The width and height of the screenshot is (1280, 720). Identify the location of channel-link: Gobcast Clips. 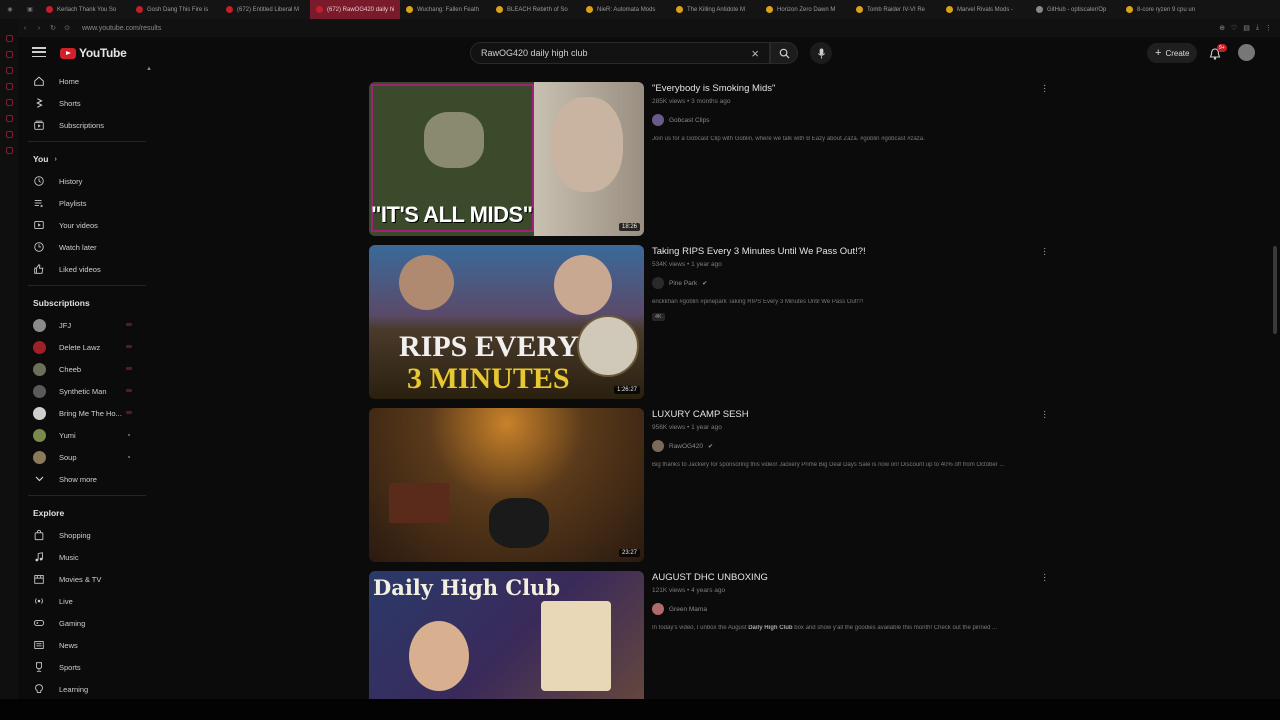
(852, 120).